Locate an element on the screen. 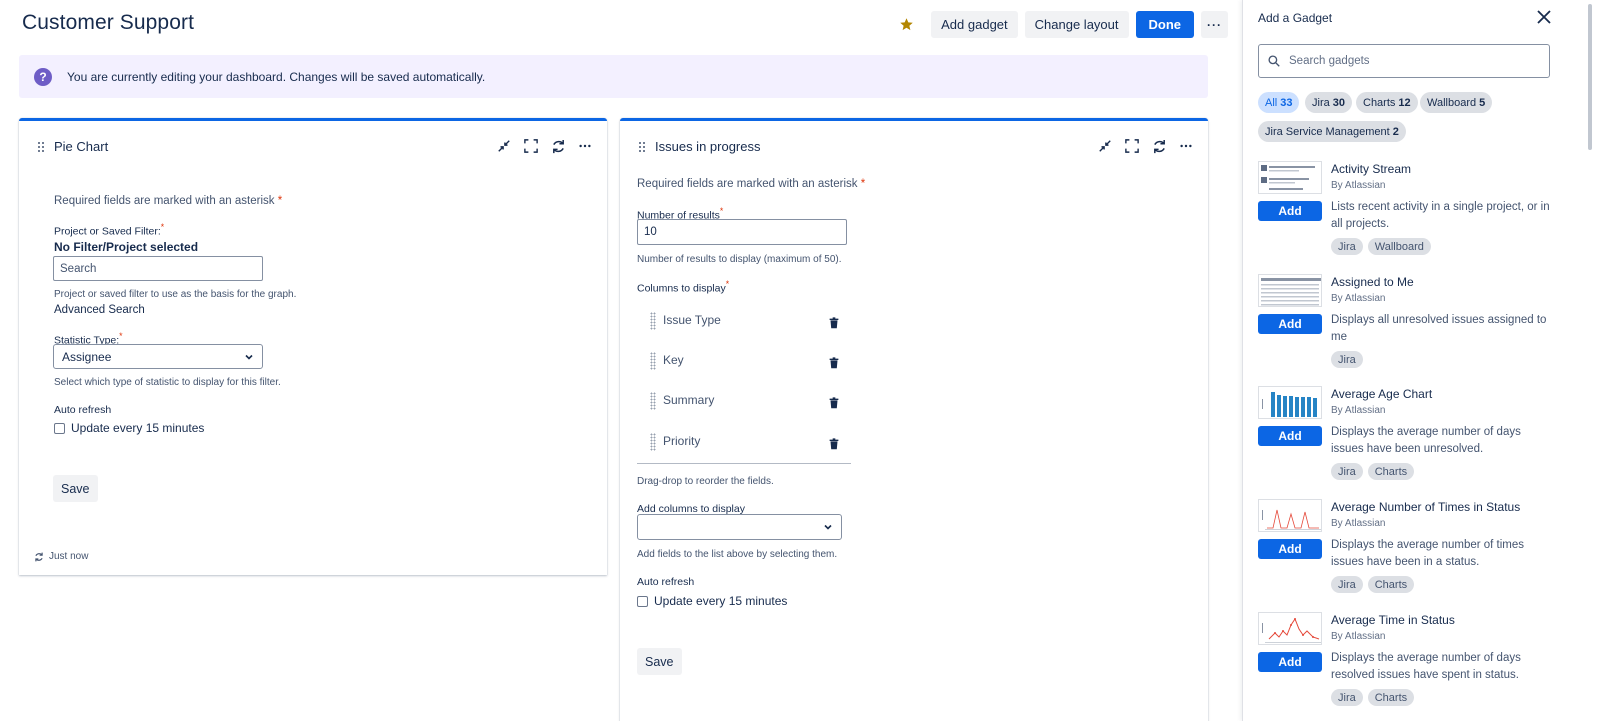  last-refreshed: Just now is located at coordinates (61, 556).